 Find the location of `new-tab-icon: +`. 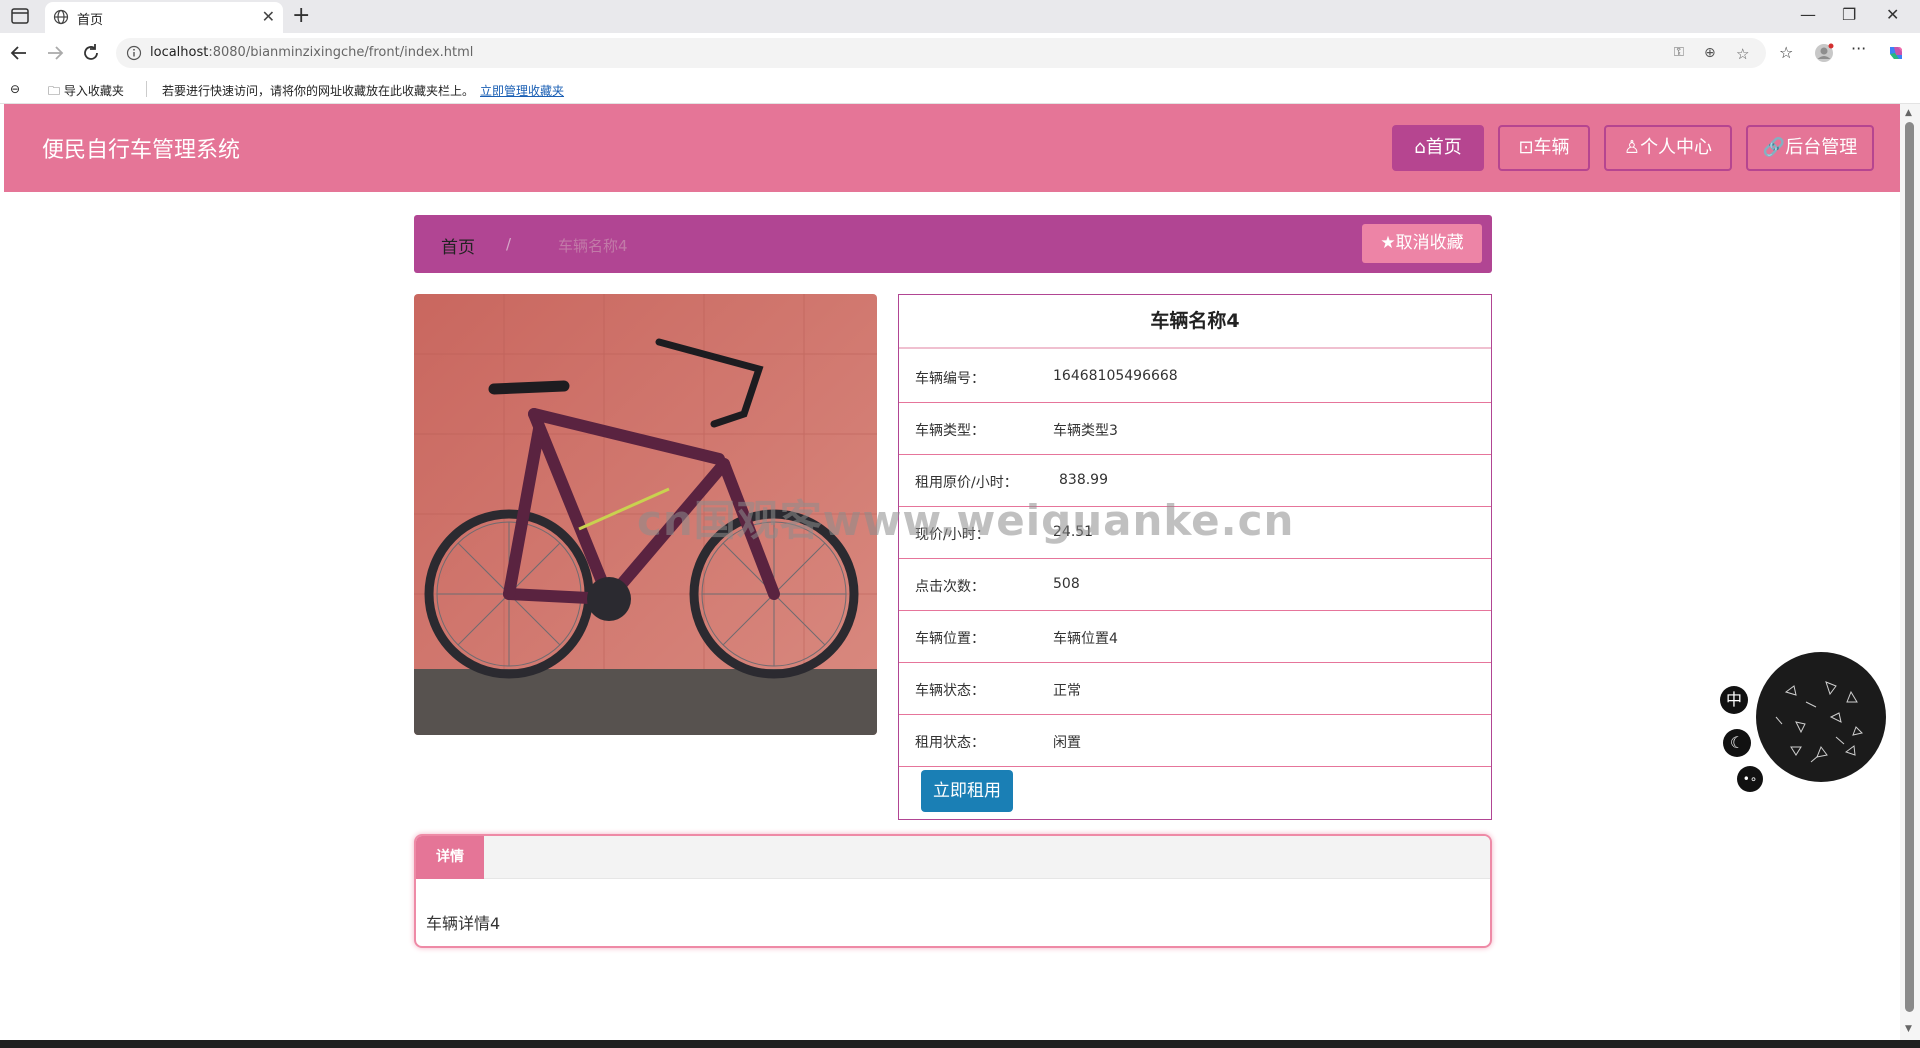

new-tab-icon: + is located at coordinates (301, 15).